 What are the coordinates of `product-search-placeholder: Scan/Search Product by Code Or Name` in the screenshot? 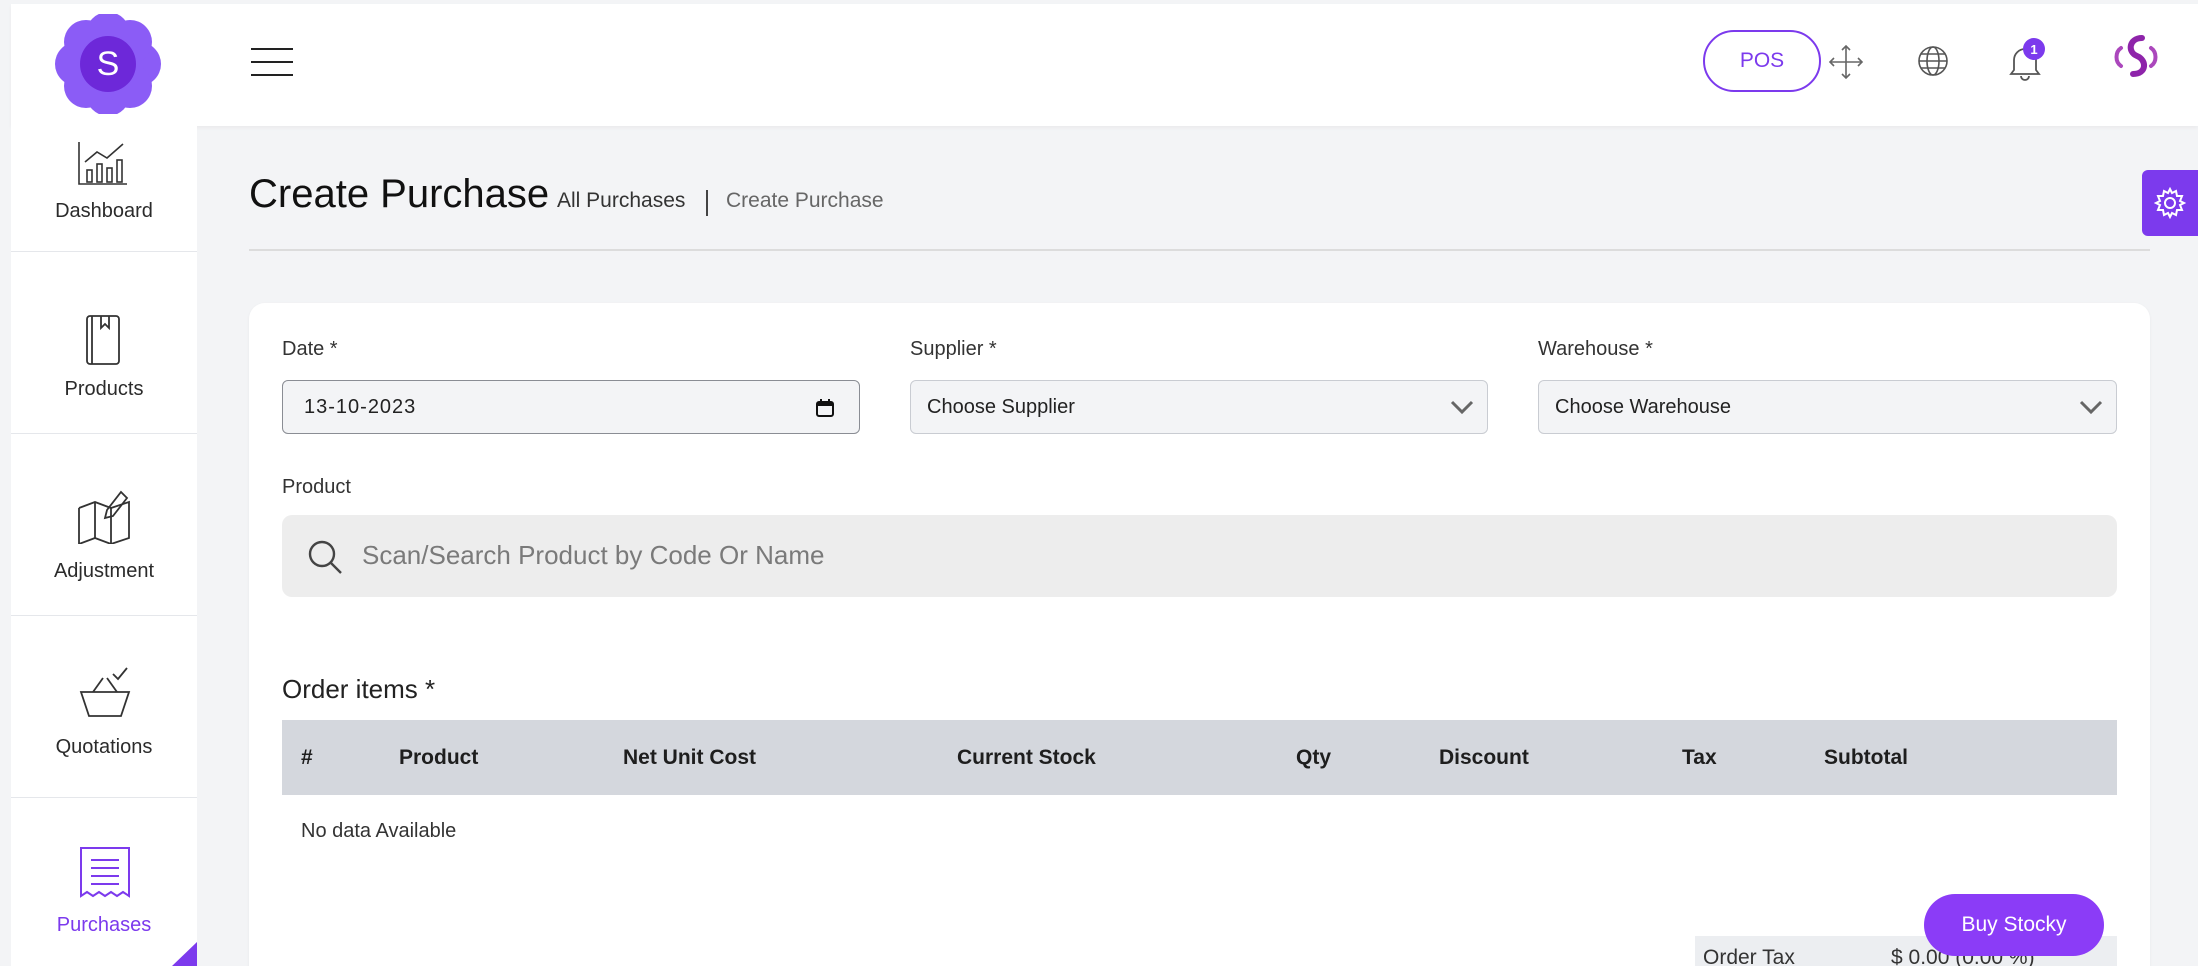 It's located at (593, 555).